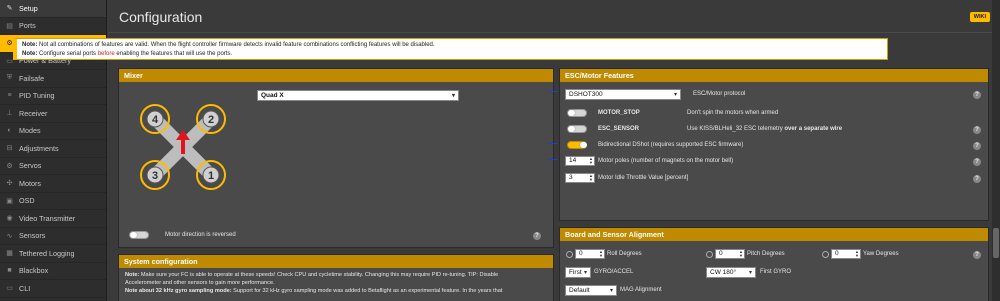 This screenshot has width=1000, height=301. What do you see at coordinates (9, 166) in the screenshot?
I see `servo-icon: ⚙` at bounding box center [9, 166].